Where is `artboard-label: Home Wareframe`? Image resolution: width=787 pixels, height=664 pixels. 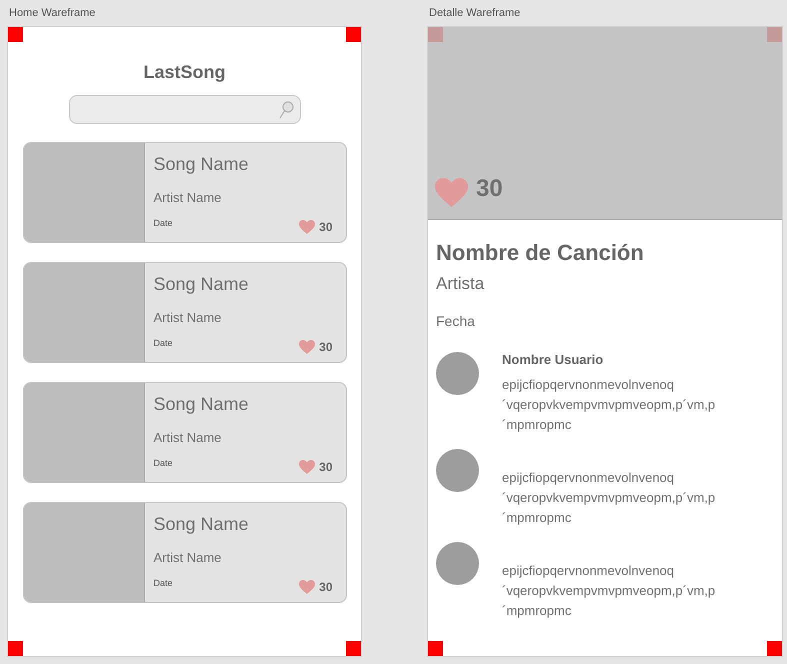
artboard-label: Home Wareframe is located at coordinates (52, 13).